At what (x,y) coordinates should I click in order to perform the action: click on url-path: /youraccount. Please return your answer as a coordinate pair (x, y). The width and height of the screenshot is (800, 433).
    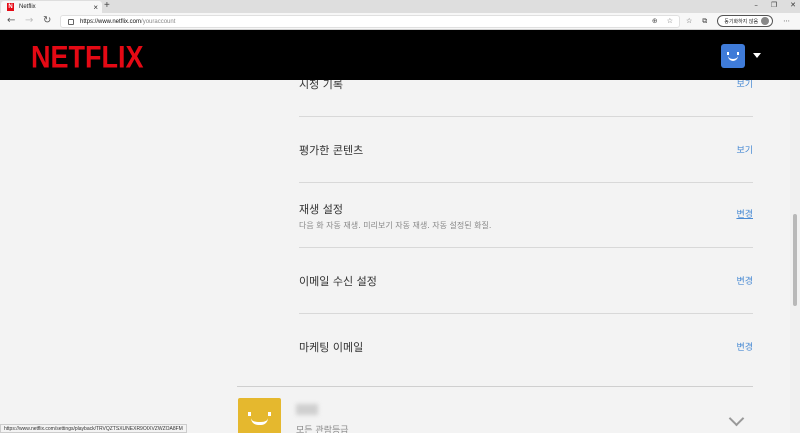
    Looking at the image, I should click on (158, 21).